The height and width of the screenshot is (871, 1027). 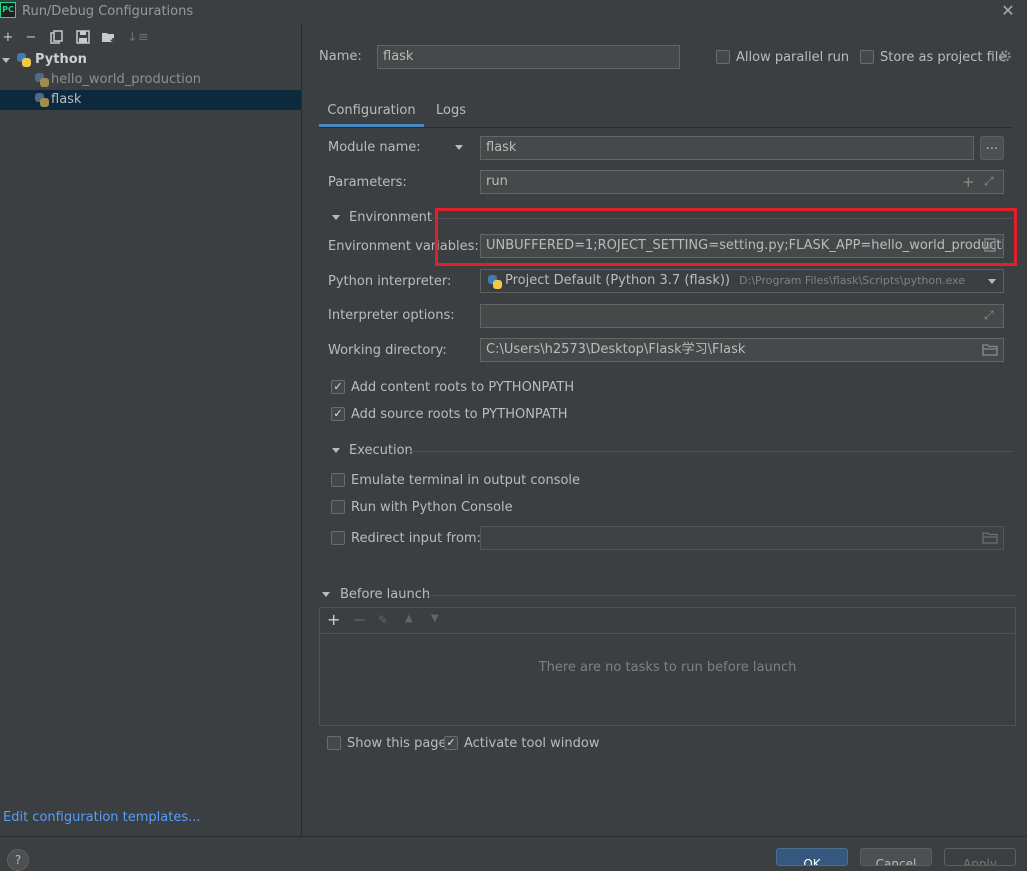 I want to click on move-up-icon: ▲, so click(x=409, y=618).